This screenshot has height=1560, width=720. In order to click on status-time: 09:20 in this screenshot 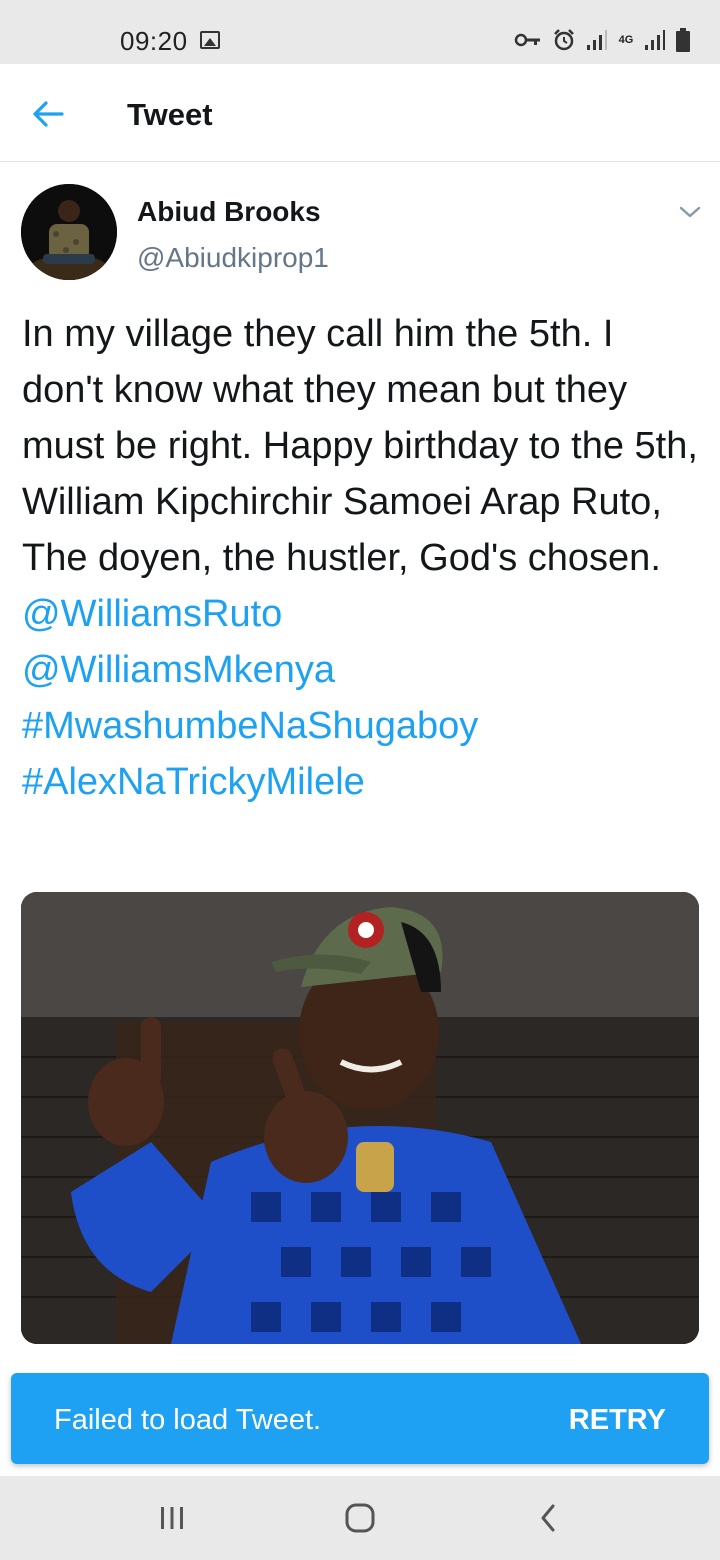, I will do `click(154, 41)`.